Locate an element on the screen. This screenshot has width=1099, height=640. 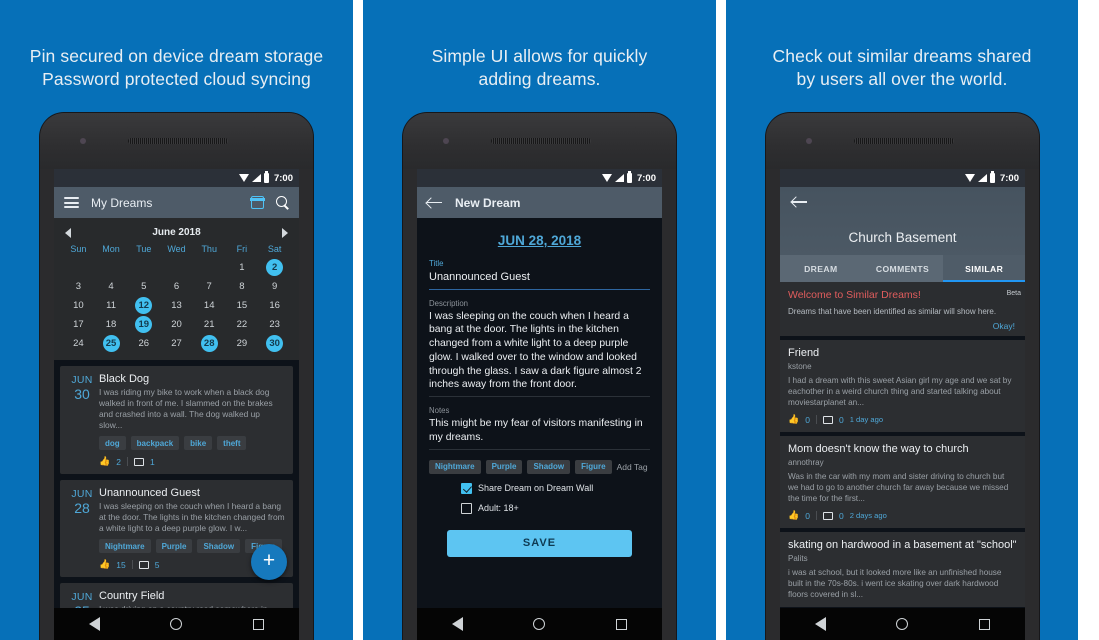
calendar-day: 15 is located at coordinates (242, 305).